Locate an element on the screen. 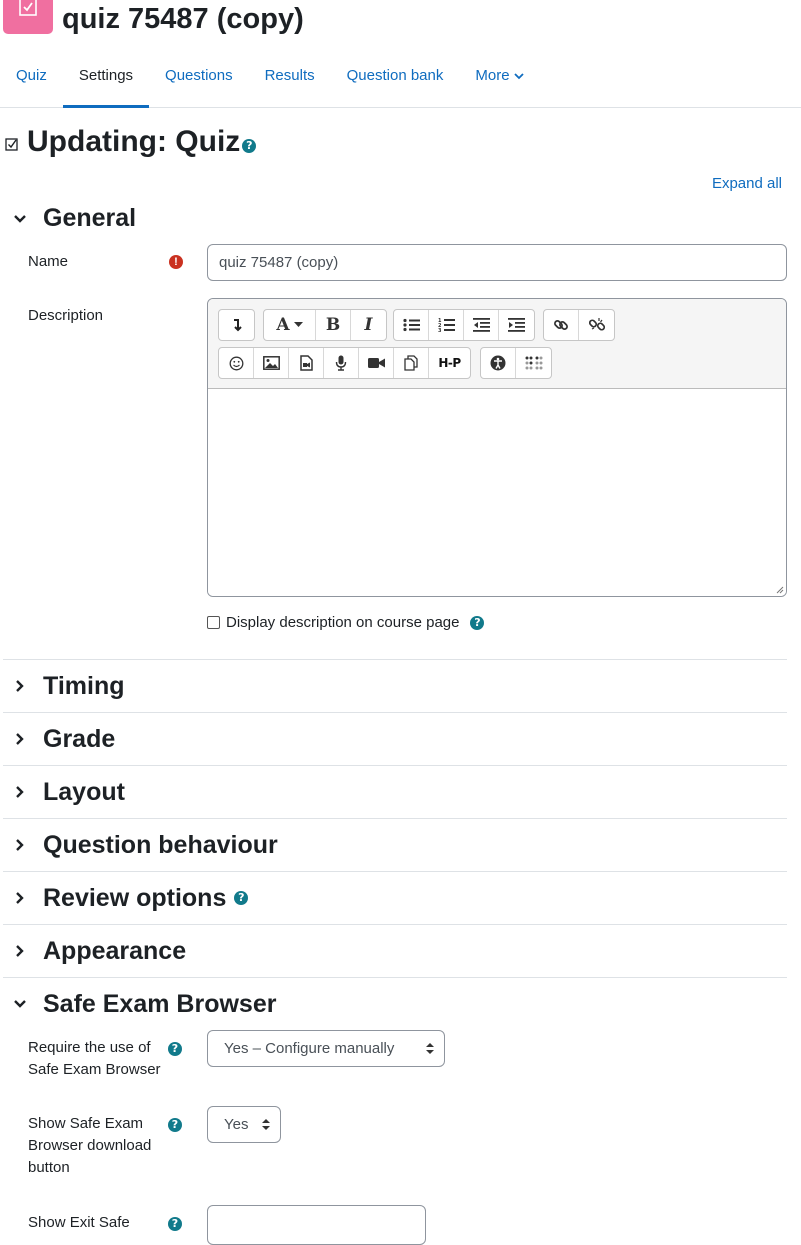 This screenshot has height=1245, width=801. toolbar-group-style: A B I is located at coordinates (325, 325).